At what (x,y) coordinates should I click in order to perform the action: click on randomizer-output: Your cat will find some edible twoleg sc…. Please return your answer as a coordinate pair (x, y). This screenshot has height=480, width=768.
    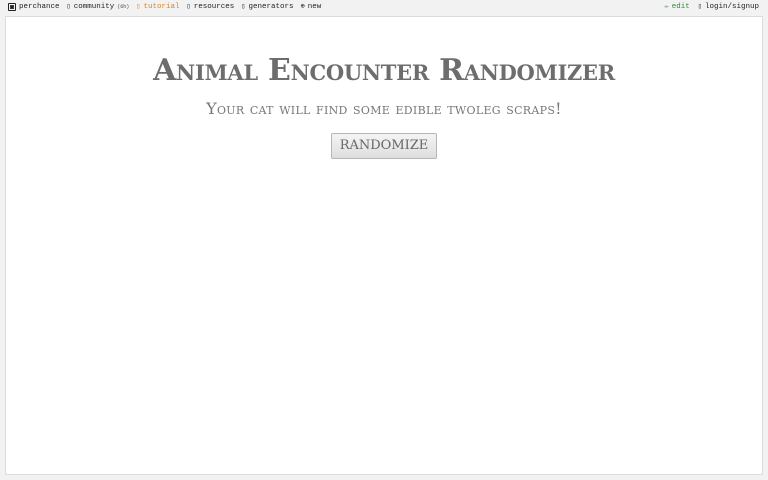
    Looking at the image, I should click on (384, 108).